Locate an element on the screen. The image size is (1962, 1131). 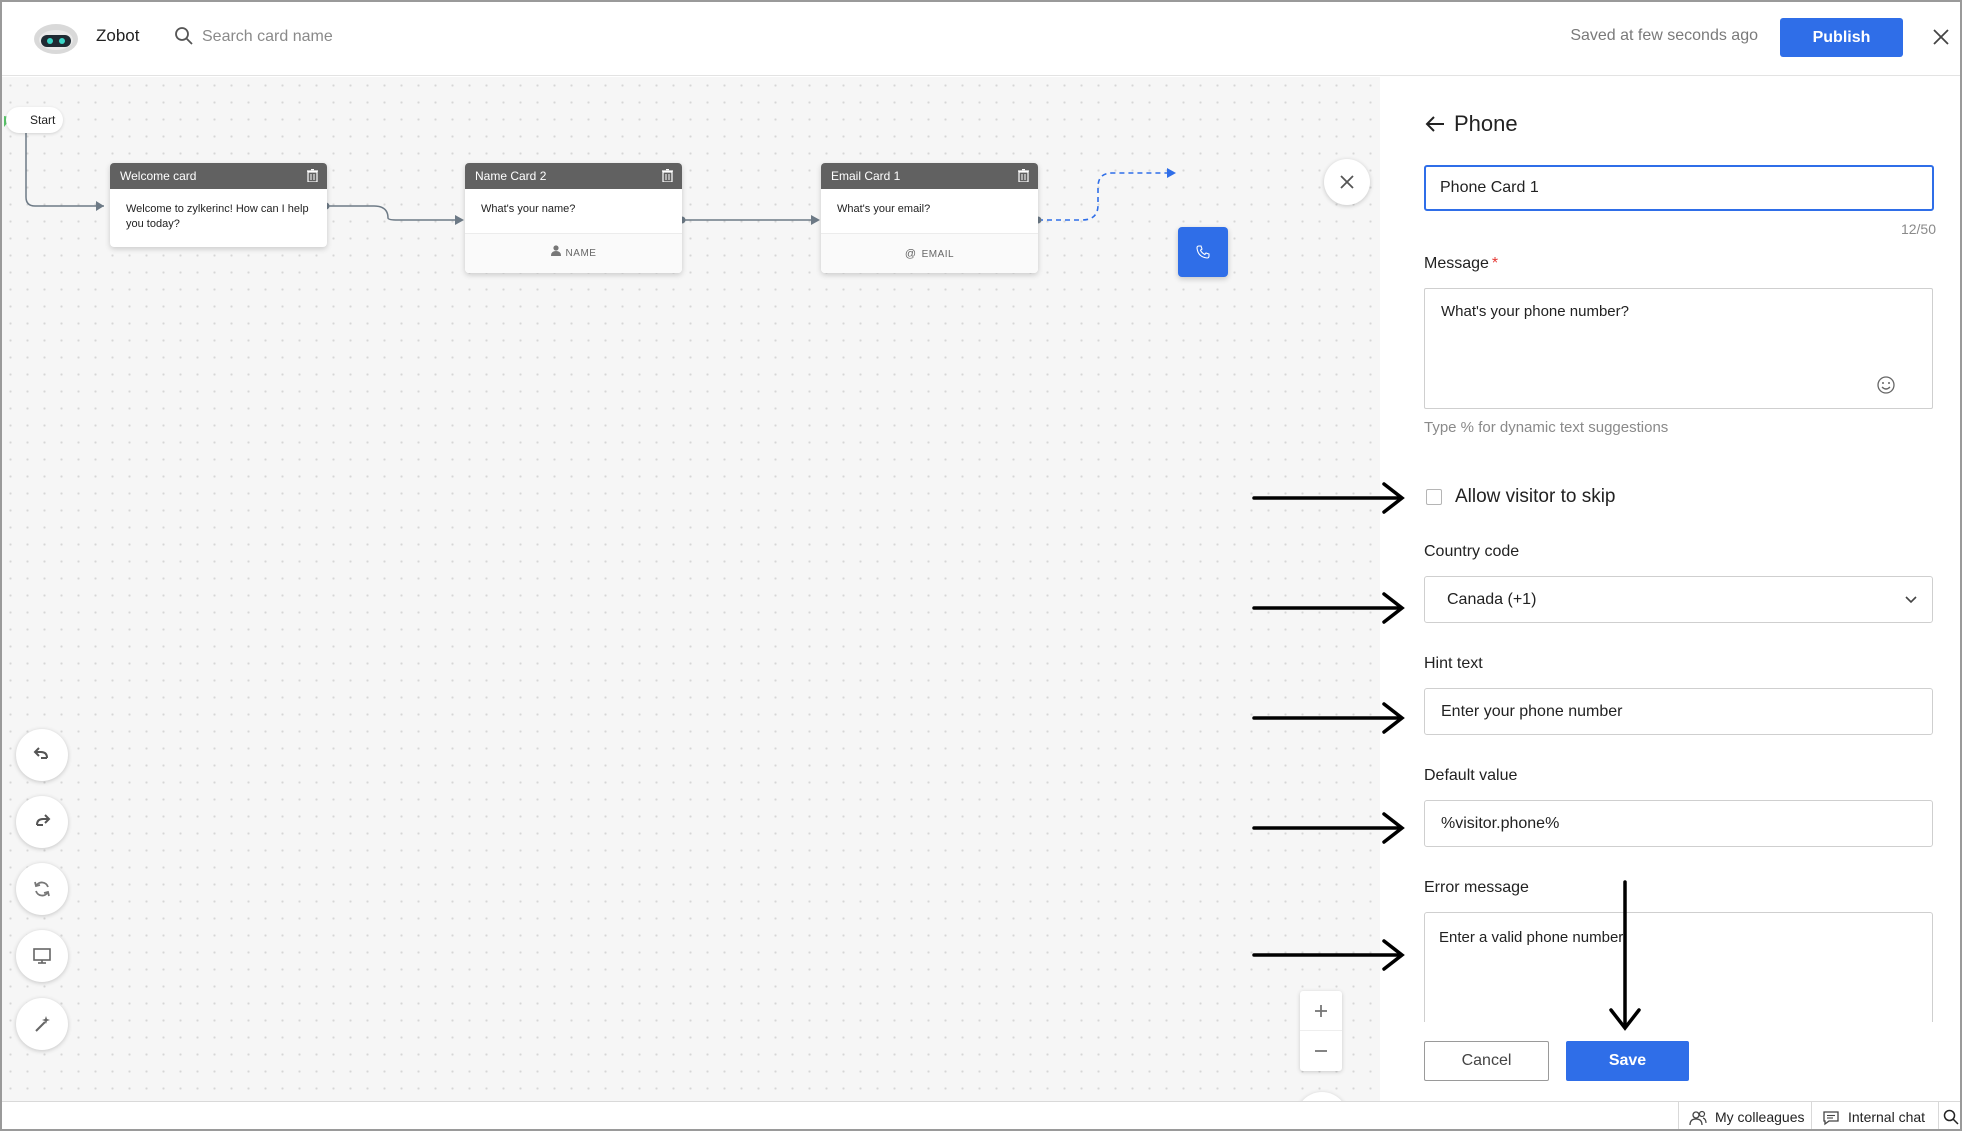
zoom-out-button is located at coordinates (1321, 1051).